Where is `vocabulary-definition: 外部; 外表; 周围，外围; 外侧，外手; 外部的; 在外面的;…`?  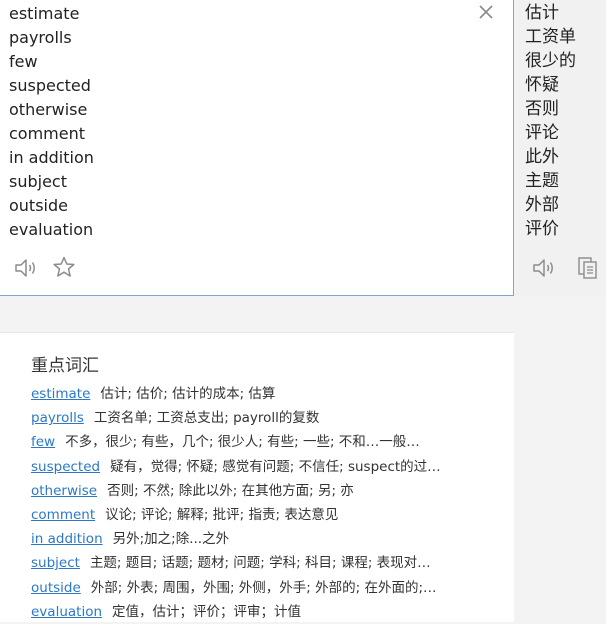
vocabulary-definition: 外部; 外表; 周围，外围; 外侧，外手; 外部的; 在外面的;… is located at coordinates (263, 587).